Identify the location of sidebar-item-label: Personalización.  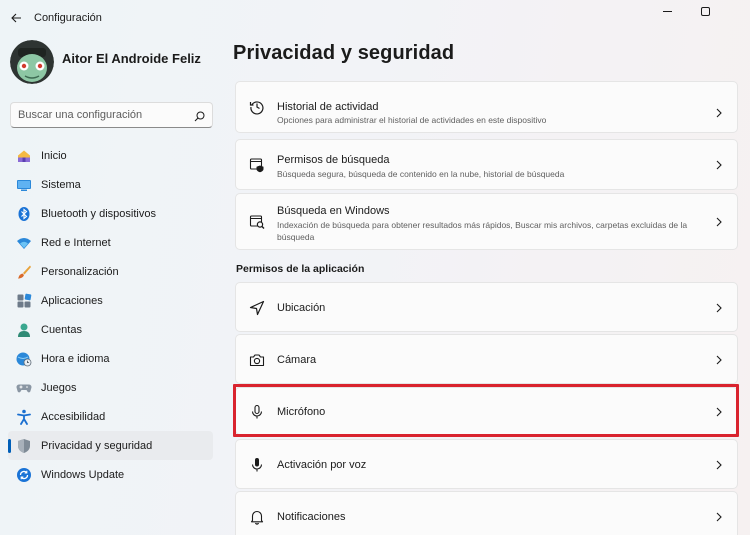
(80, 271).